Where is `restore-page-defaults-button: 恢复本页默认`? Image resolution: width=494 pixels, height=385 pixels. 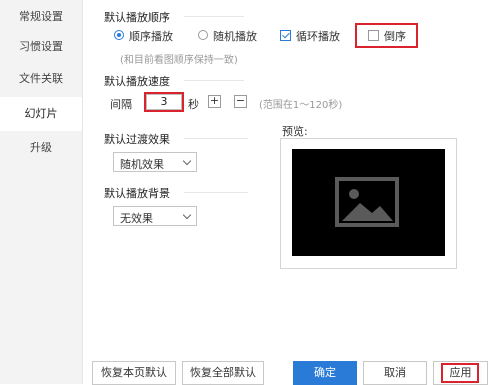
restore-page-defaults-button: 恢复本页默认 is located at coordinates (134, 373).